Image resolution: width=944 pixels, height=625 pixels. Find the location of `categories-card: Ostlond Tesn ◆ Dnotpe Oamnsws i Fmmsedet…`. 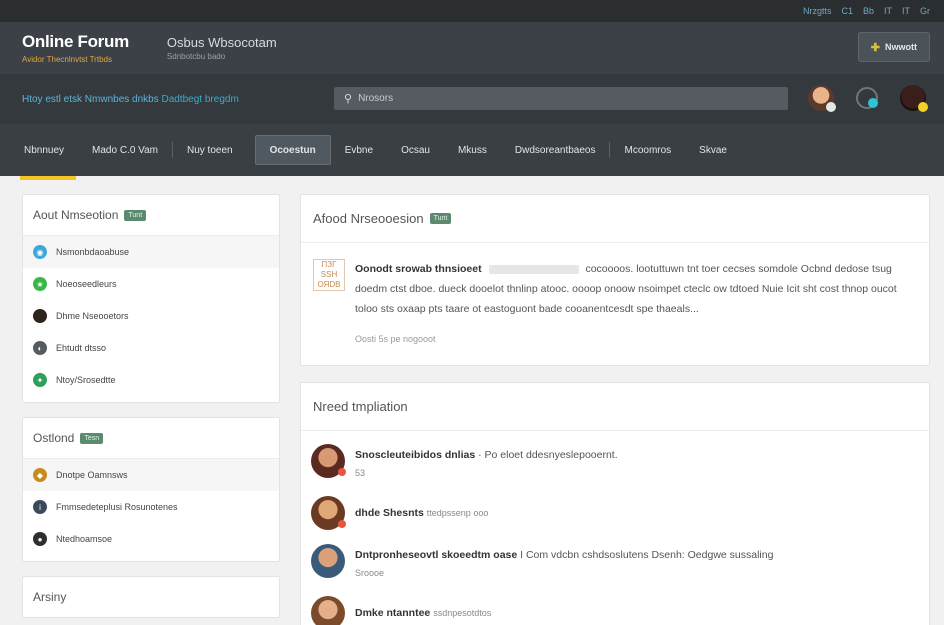

categories-card: Ostlond Tesn ◆ Dnotpe Oamnsws i Fmmsedet… is located at coordinates (151, 489).